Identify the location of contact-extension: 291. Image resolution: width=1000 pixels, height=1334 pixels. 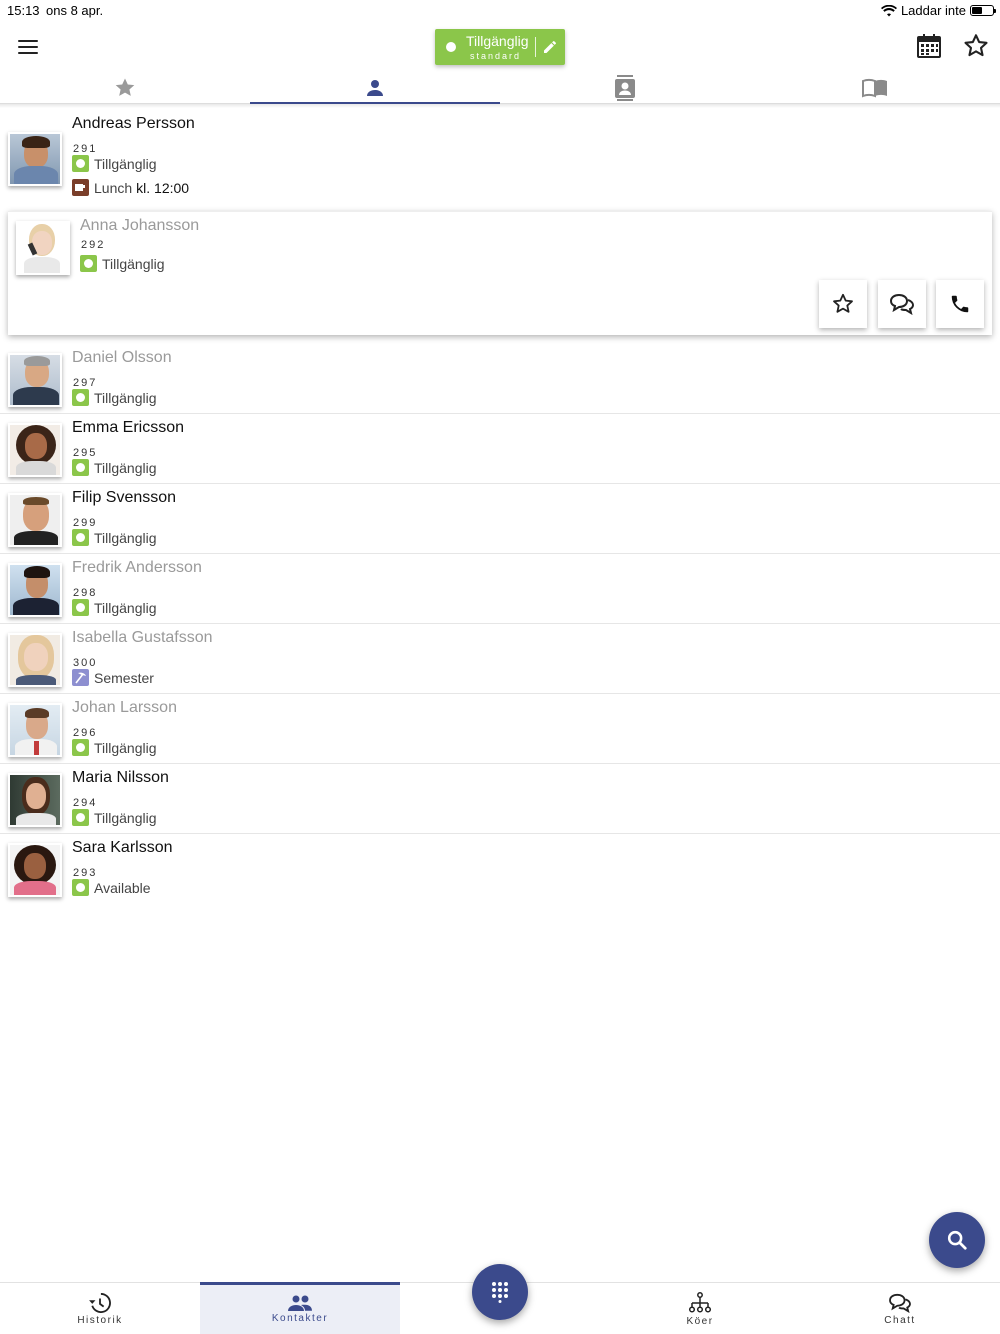
(85, 149).